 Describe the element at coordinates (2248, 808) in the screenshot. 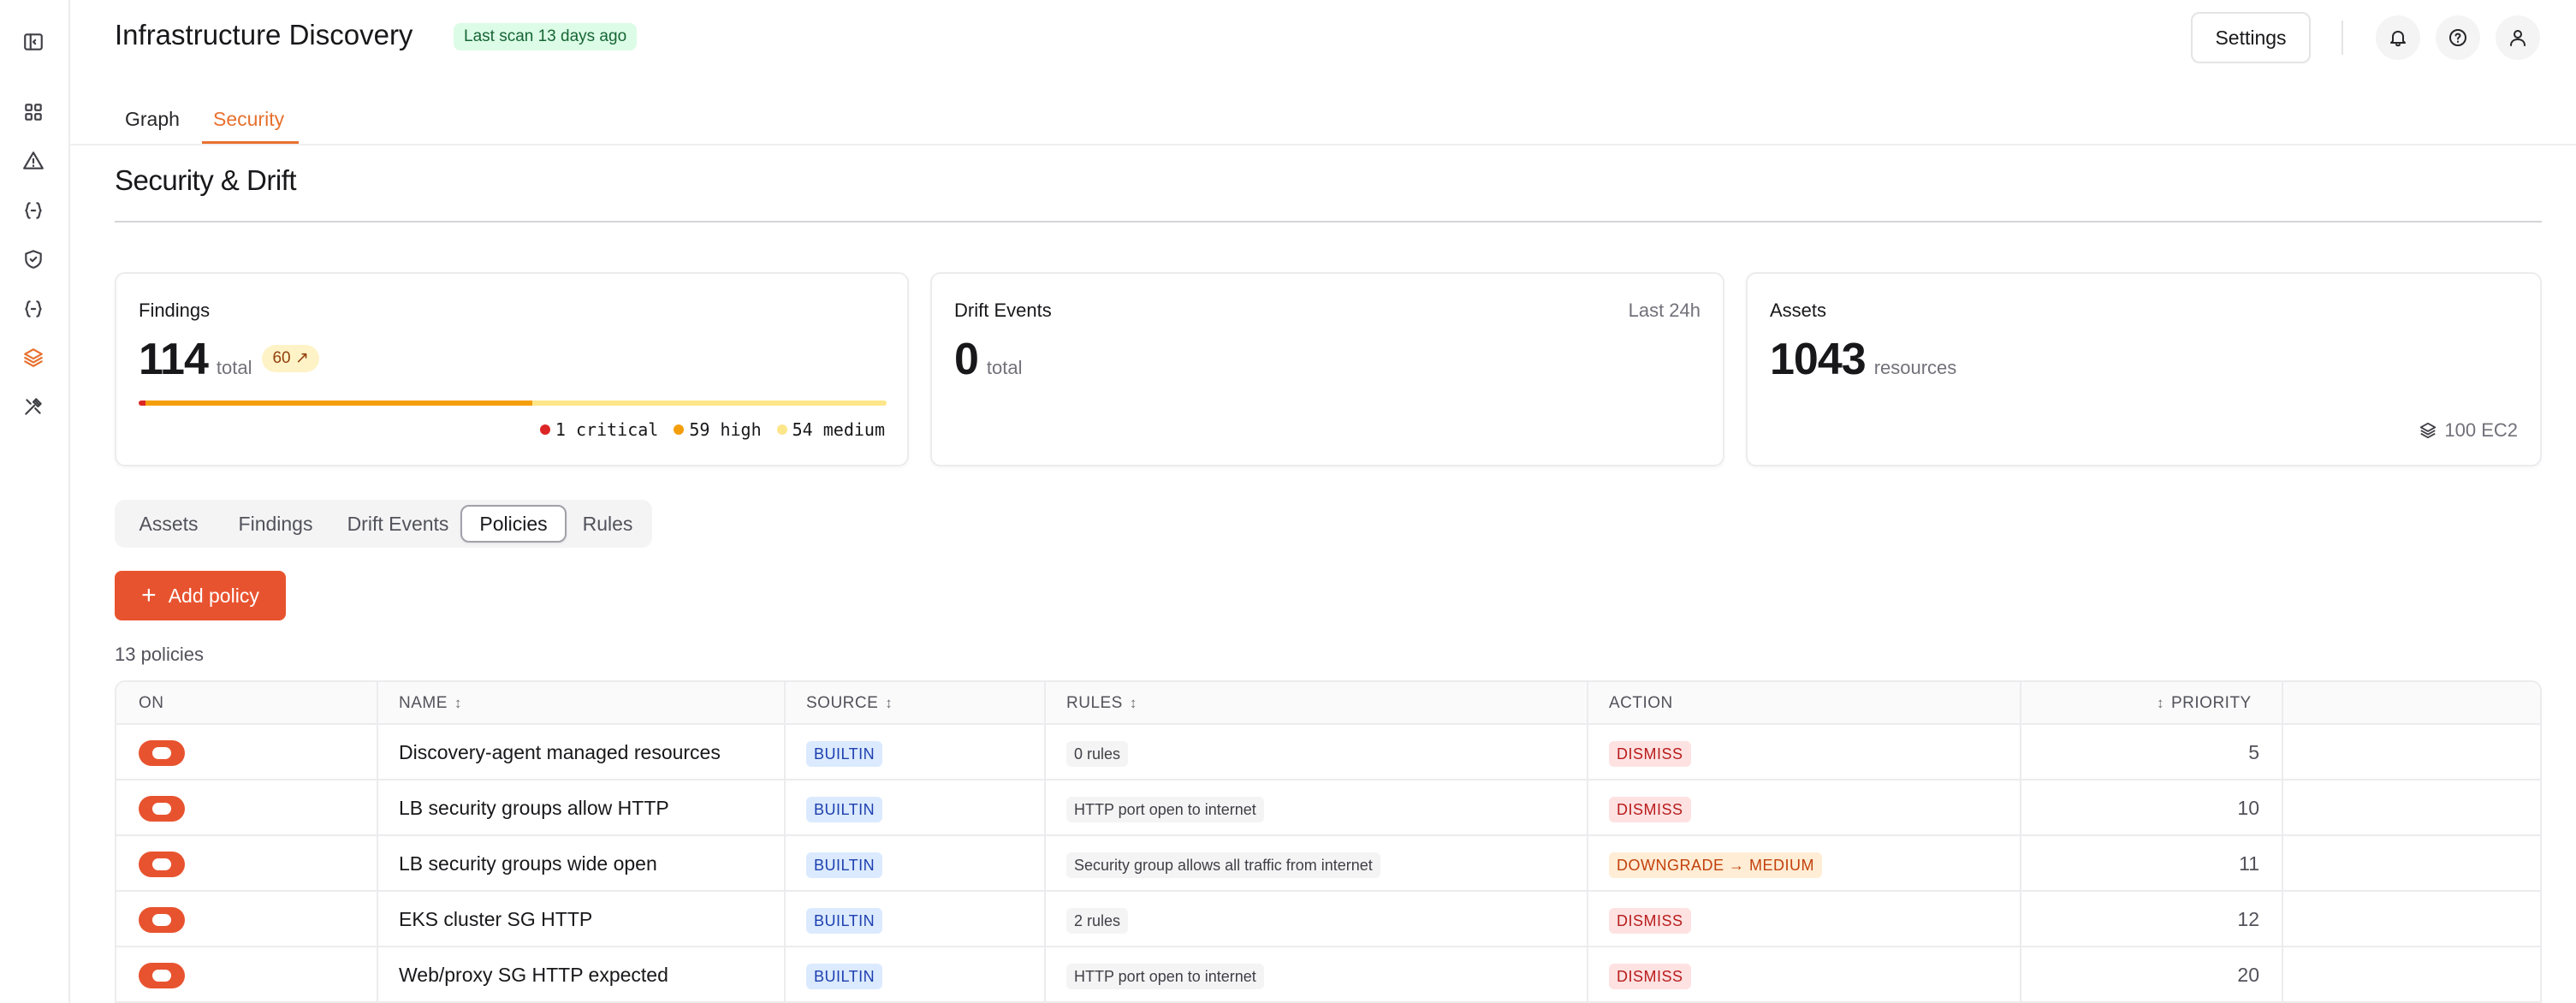

I see `policy-priority: 10` at that location.